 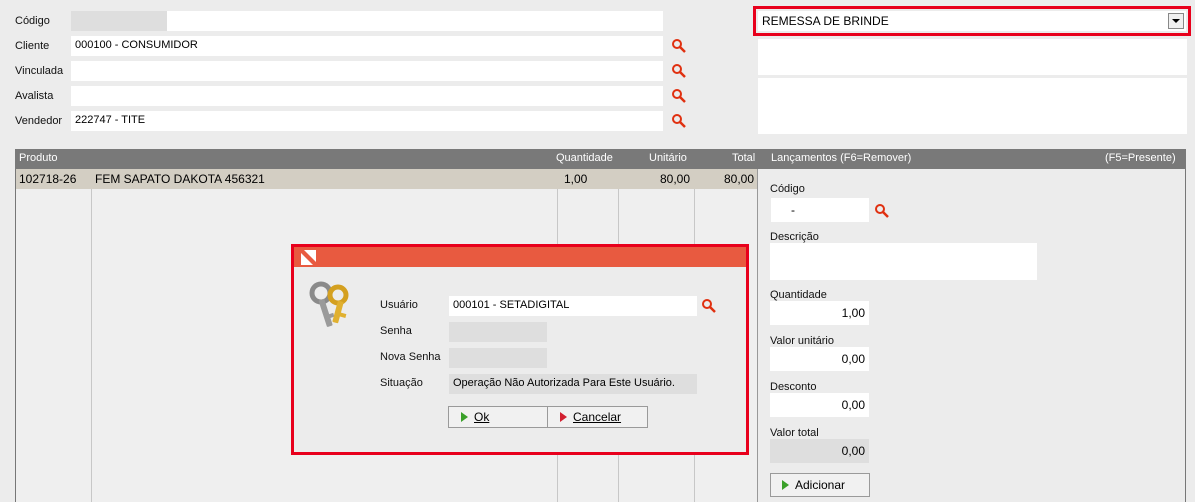 I want to click on dialog-nova-senha-label: Nova Senha, so click(x=410, y=357).